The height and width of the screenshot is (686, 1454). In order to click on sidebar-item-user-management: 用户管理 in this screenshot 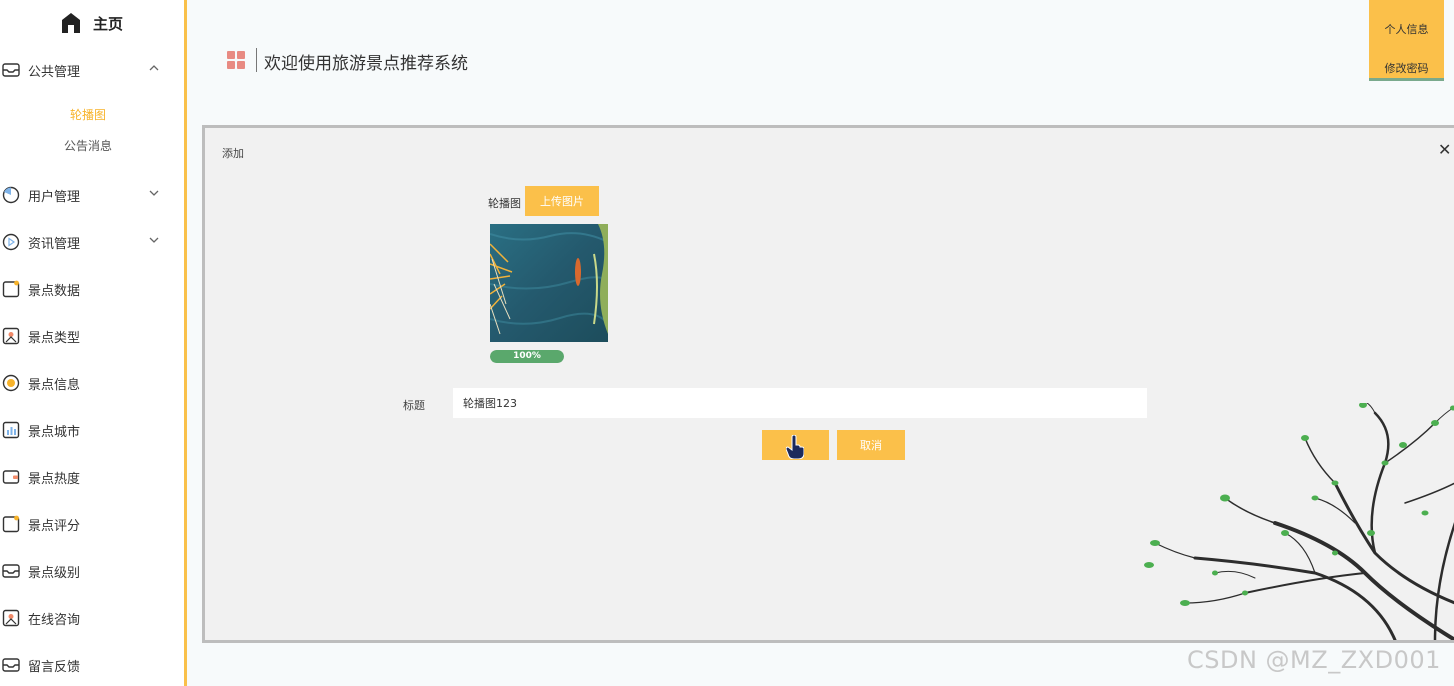, I will do `click(92, 195)`.